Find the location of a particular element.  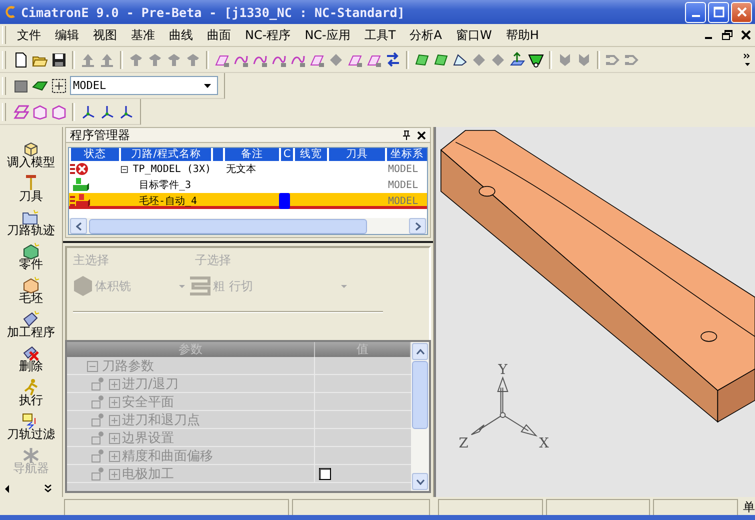

sidebar-button: 执行 is located at coordinates (31, 390).